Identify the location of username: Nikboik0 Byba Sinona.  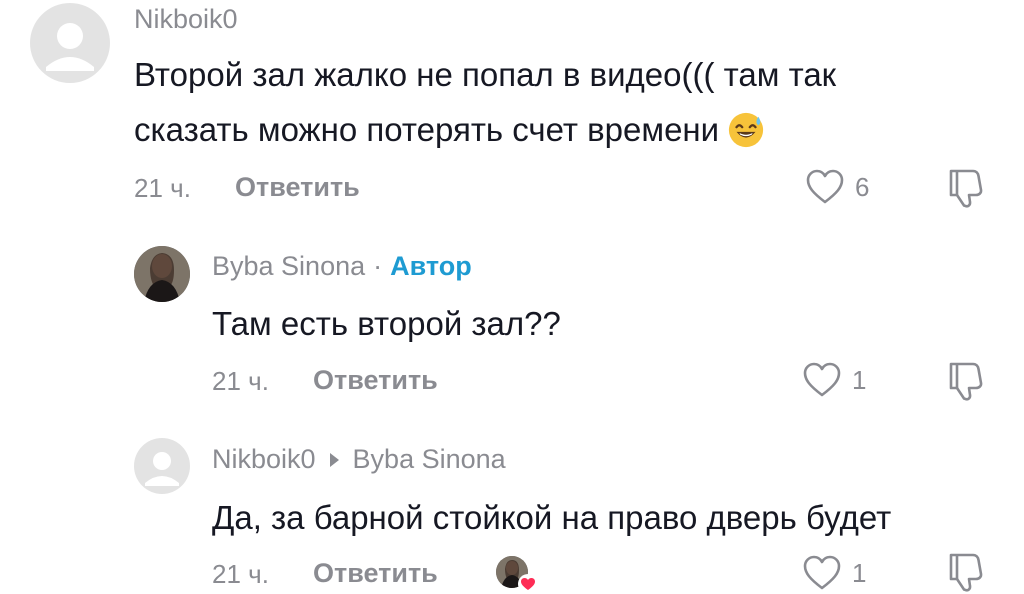
(359, 459).